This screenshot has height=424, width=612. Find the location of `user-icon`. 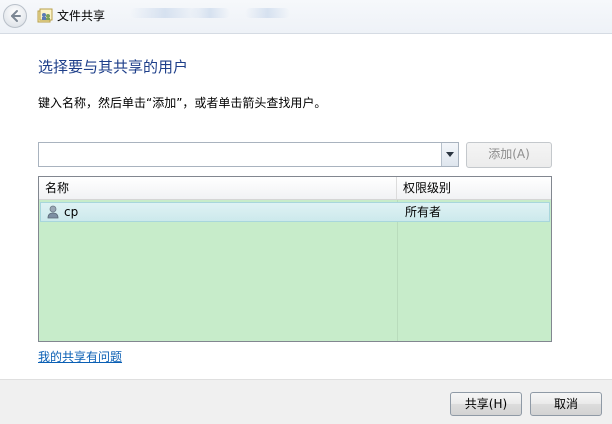

user-icon is located at coordinates (53, 212).